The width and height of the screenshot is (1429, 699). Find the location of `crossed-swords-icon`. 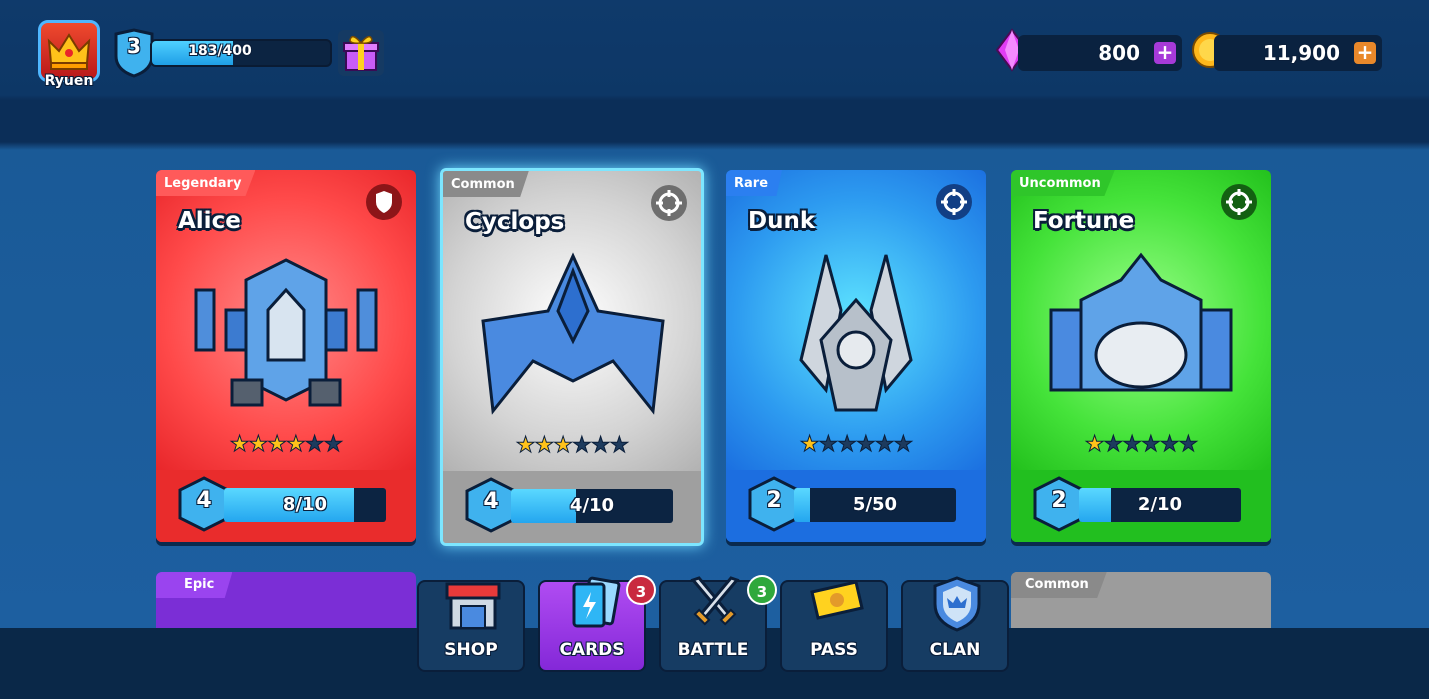

crossed-swords-icon is located at coordinates (715, 601).